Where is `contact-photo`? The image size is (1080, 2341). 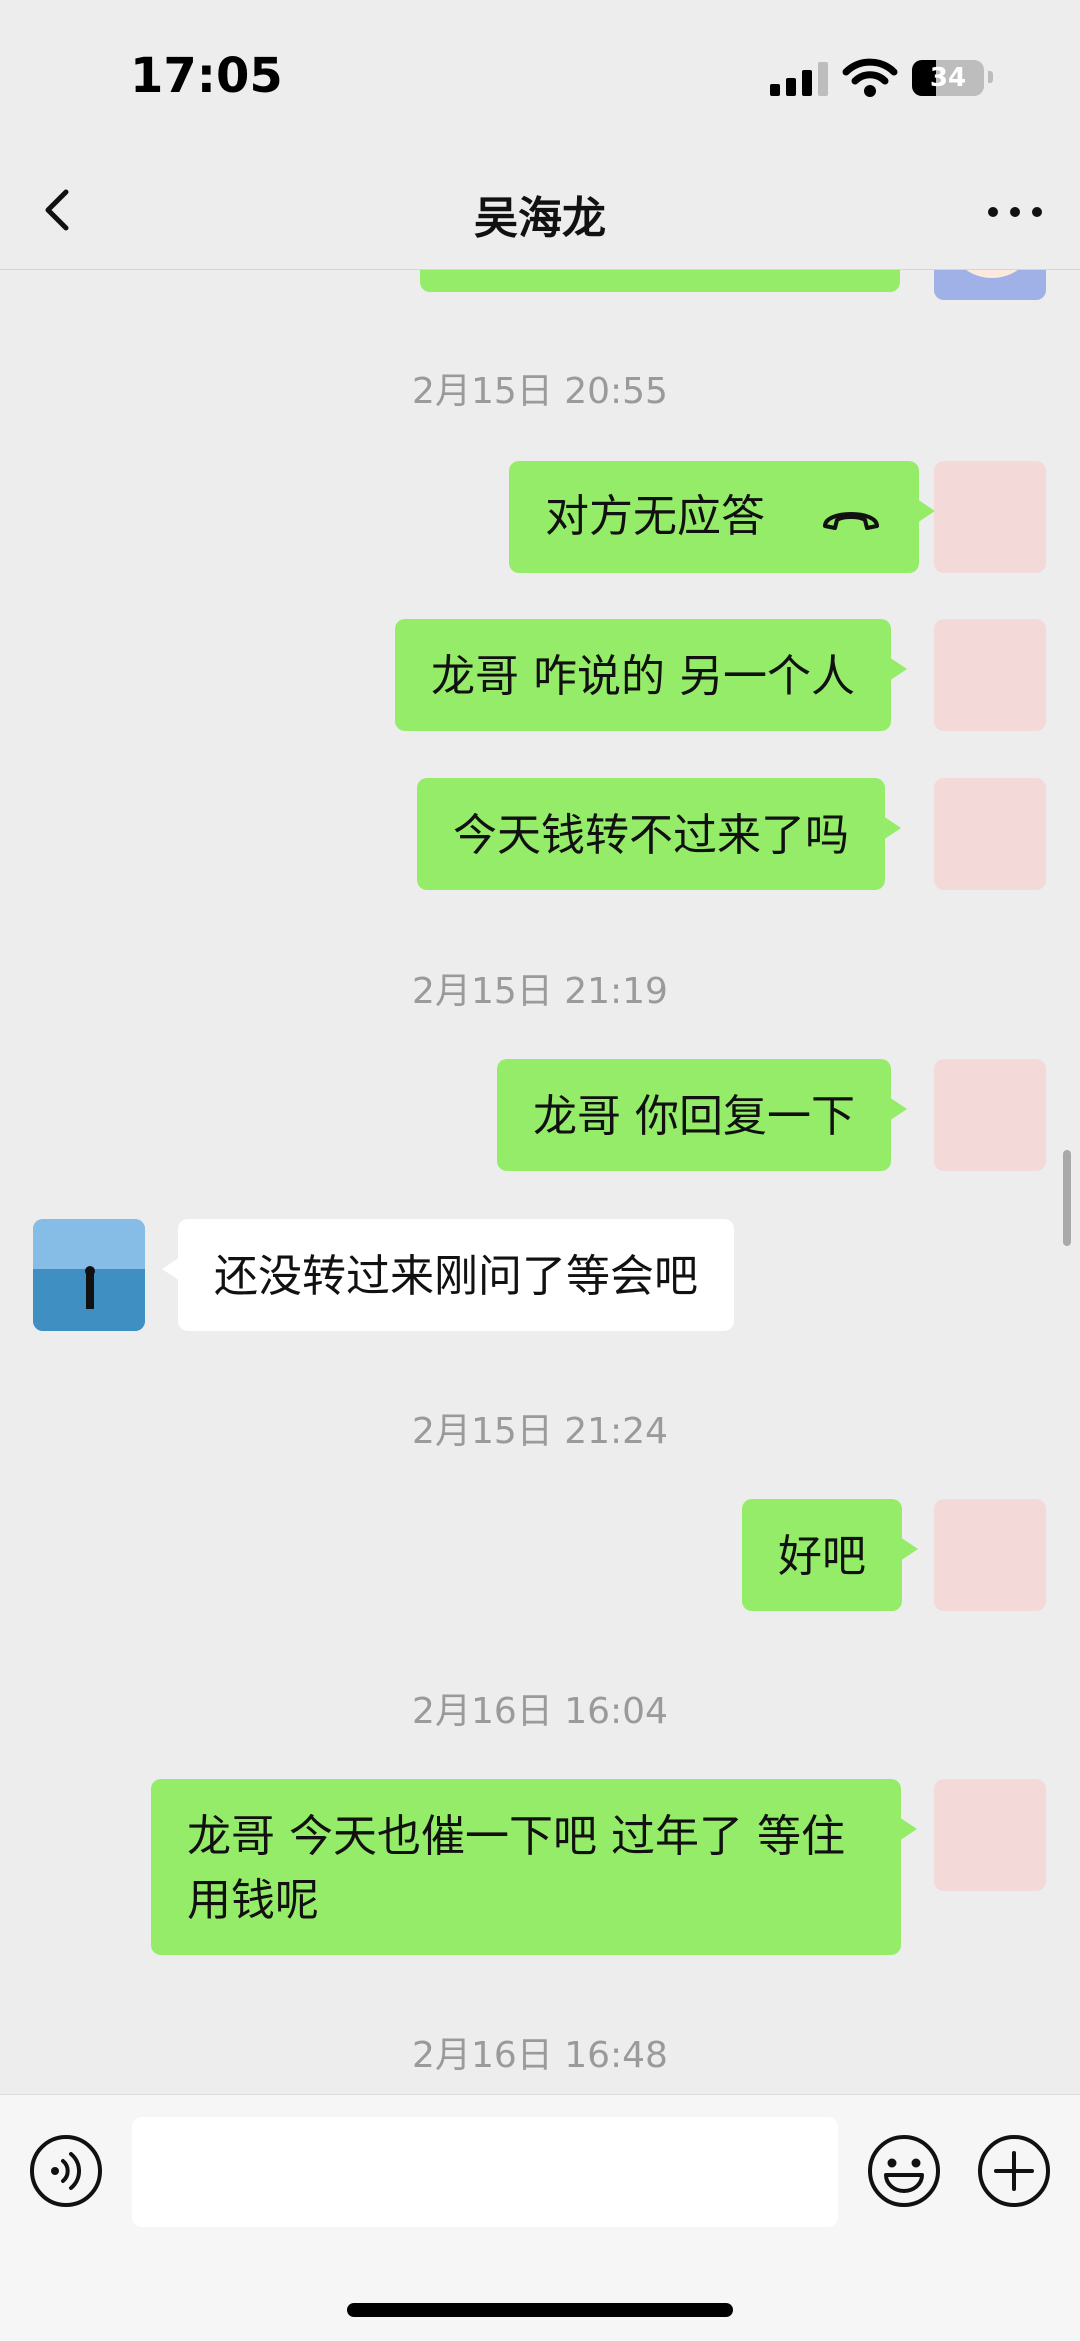 contact-photo is located at coordinates (89, 1275).